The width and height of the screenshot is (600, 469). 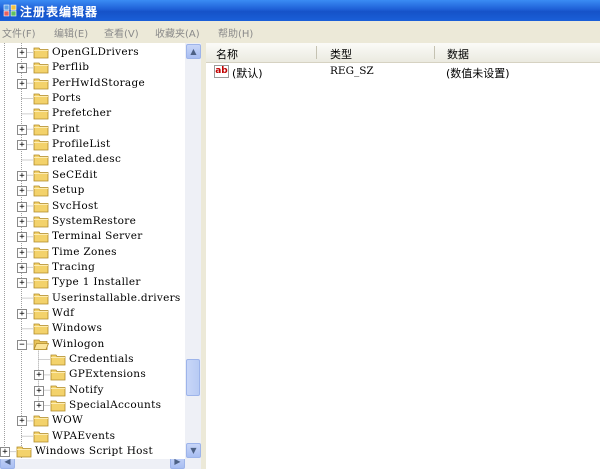 I want to click on tree-item-label: GPExtensions, so click(x=108, y=374).